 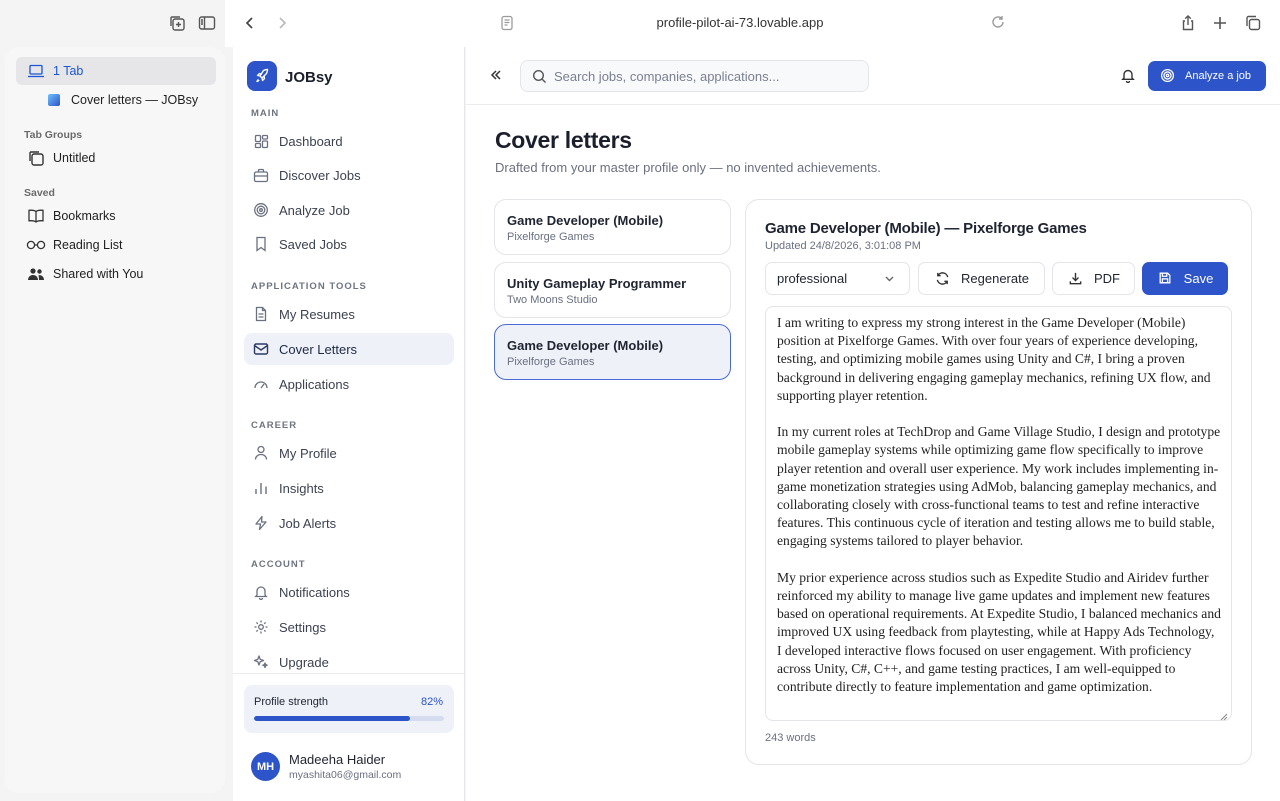 I want to click on nav-item-dashboard: Dashboard, so click(x=349, y=141).